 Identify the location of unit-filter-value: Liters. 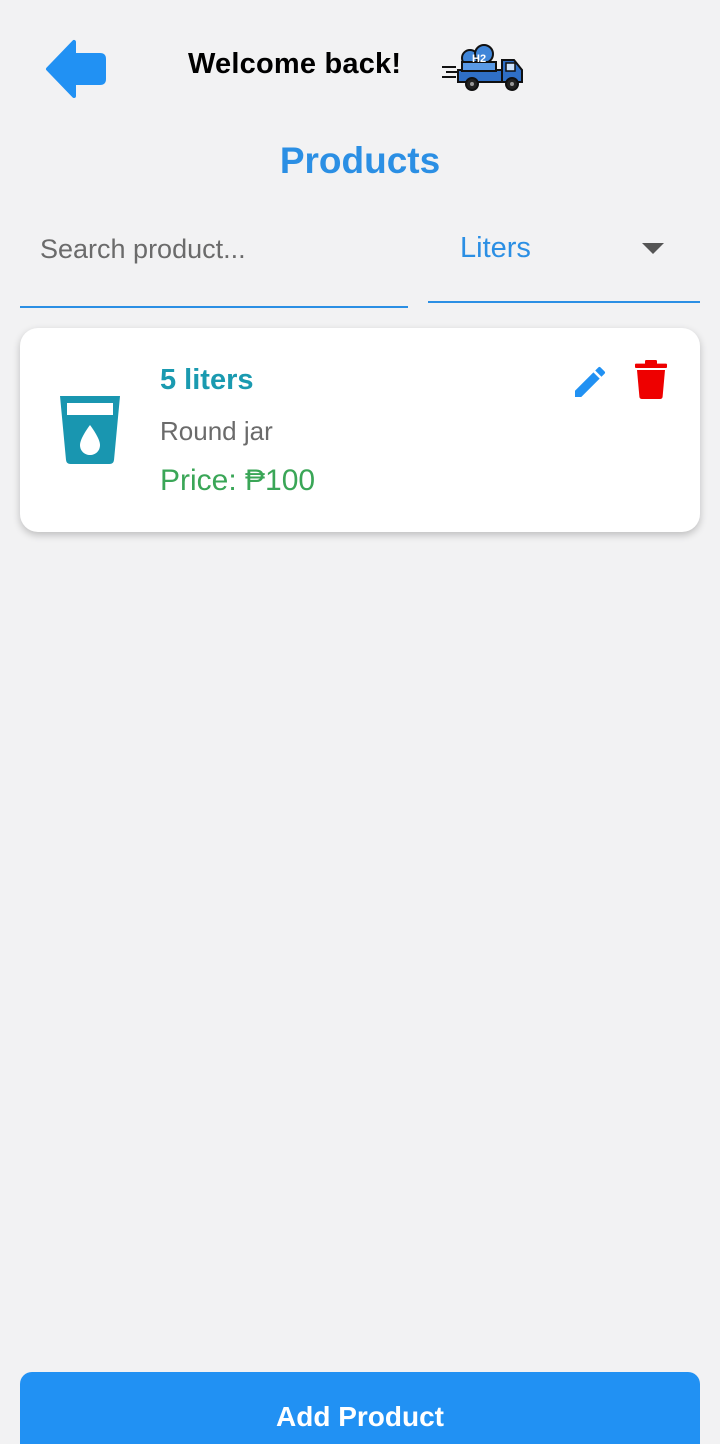
(495, 248).